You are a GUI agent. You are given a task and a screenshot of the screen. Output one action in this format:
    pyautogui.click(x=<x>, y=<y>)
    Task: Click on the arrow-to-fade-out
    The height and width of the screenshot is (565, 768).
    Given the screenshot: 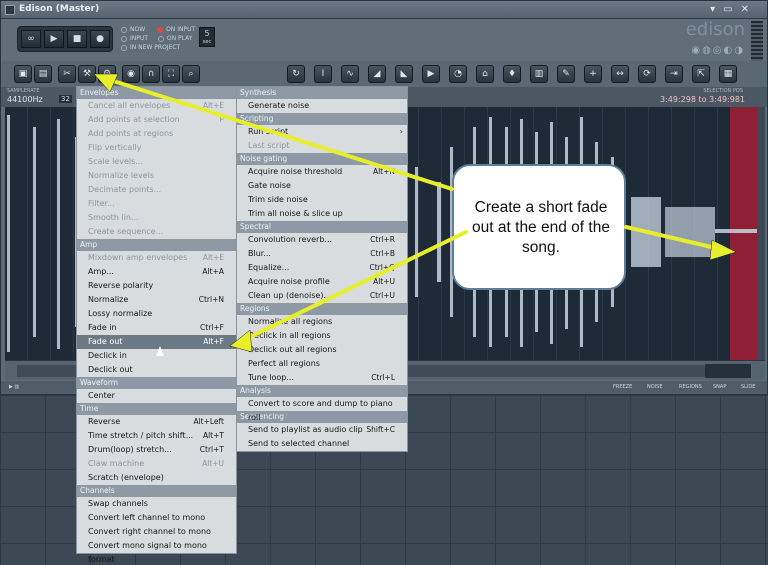 What is the action you would take?
    pyautogui.click(x=355, y=286)
    